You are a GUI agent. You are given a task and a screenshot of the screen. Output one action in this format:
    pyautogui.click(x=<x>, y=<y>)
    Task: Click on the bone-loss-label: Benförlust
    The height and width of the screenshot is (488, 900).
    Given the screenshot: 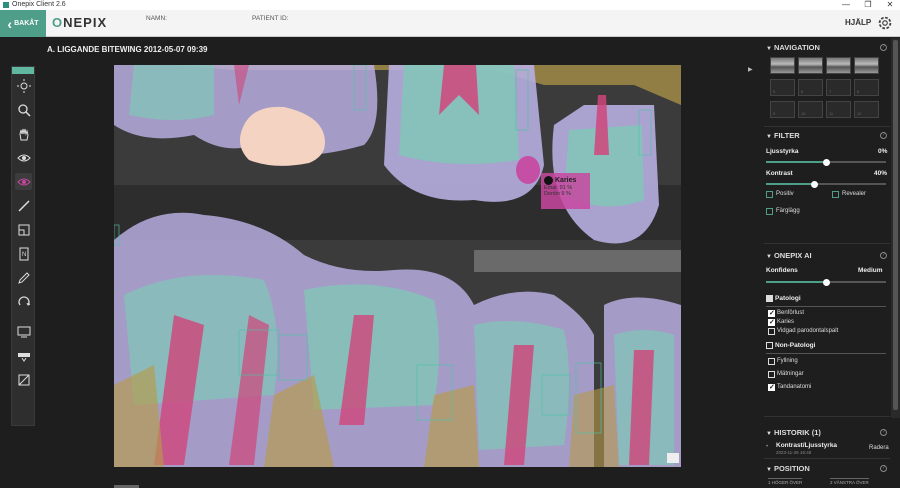 What is the action you would take?
    pyautogui.click(x=791, y=313)
    